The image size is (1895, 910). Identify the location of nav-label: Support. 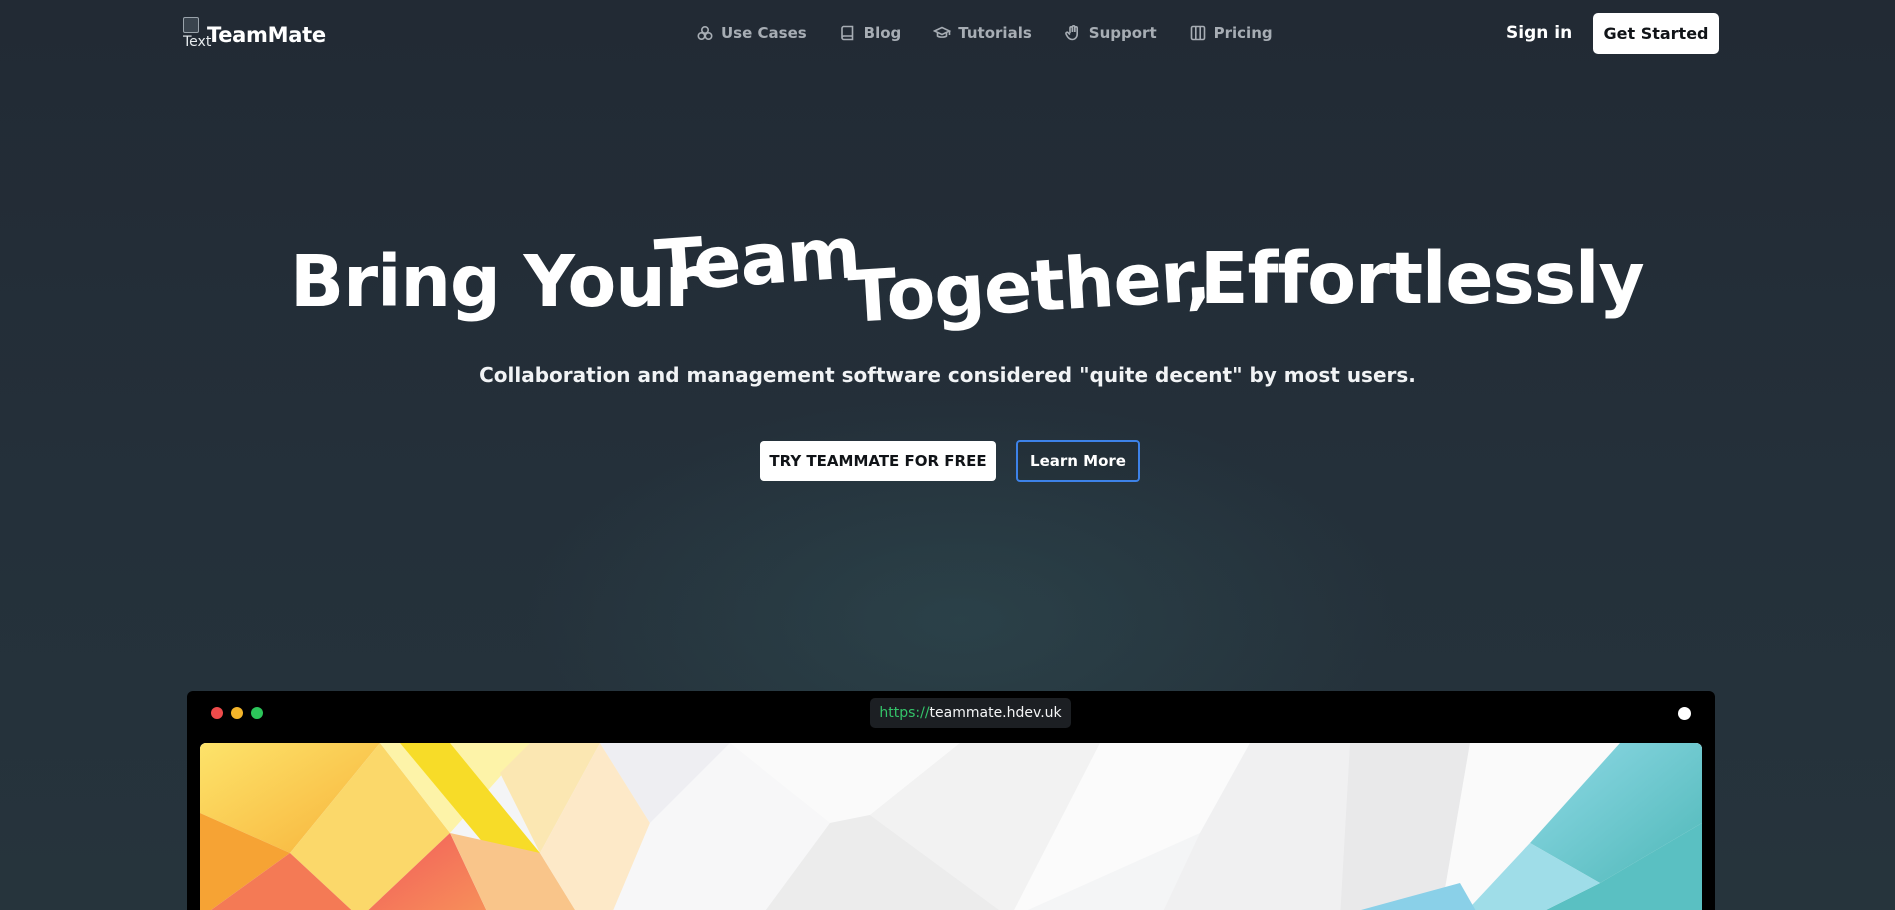
(1122, 33).